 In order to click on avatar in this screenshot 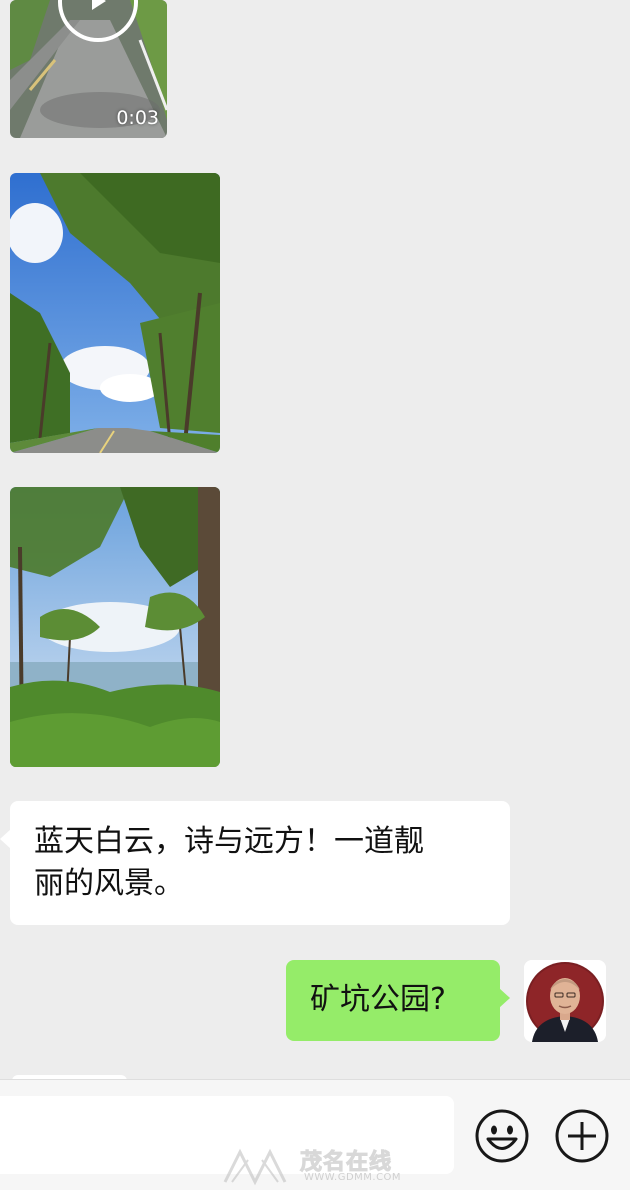, I will do `click(565, 1001)`.